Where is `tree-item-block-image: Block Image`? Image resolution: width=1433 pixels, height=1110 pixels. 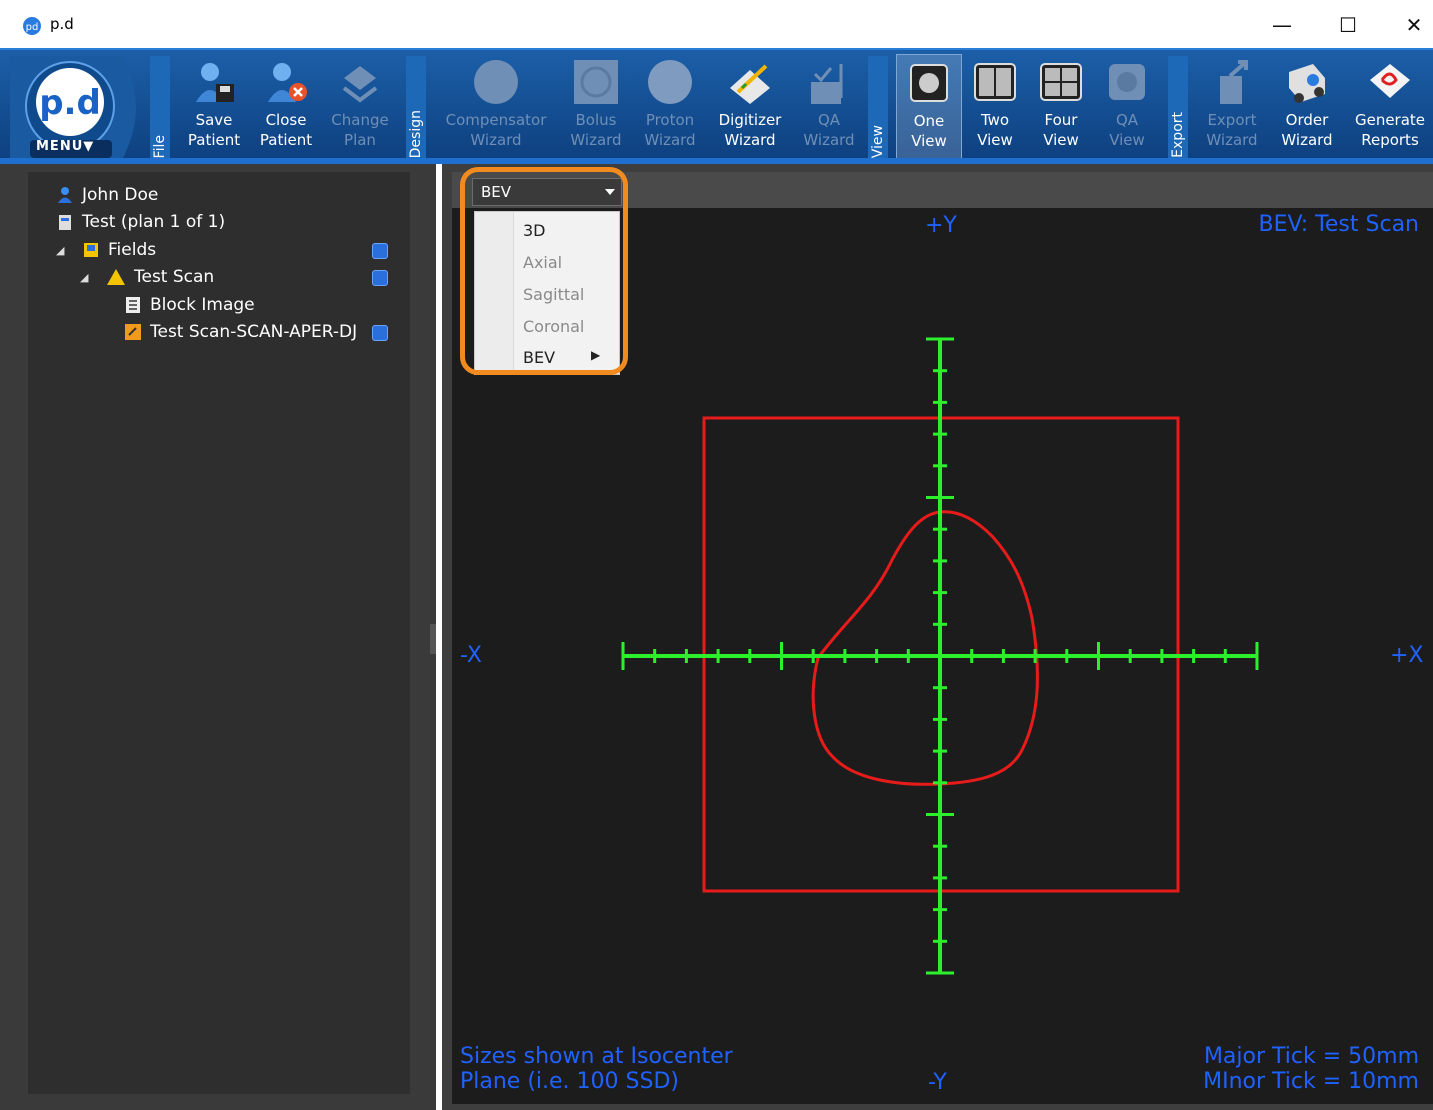 tree-item-block-image: Block Image is located at coordinates (189, 305).